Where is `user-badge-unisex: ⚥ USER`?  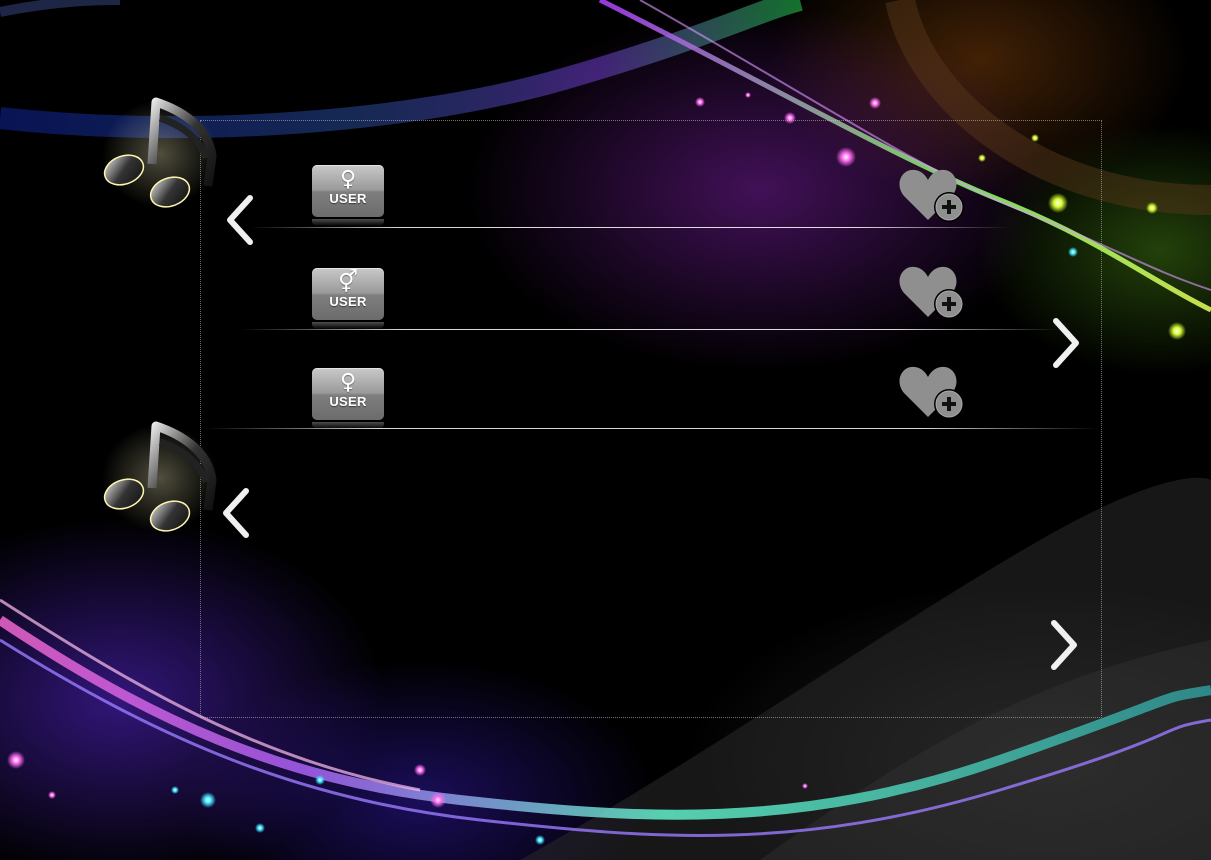 user-badge-unisex: ⚥ USER is located at coordinates (348, 298).